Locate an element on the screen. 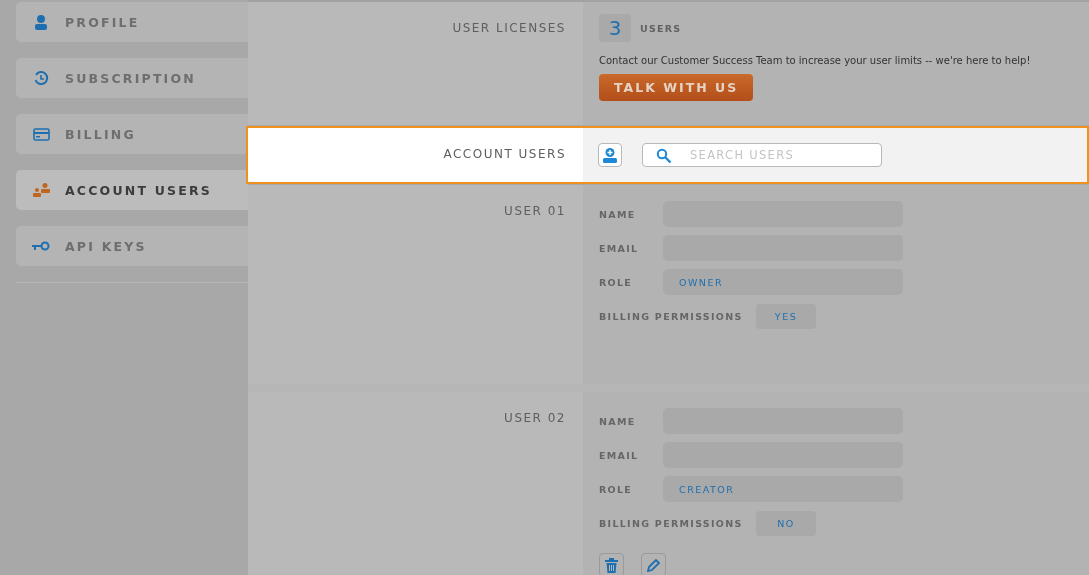 The image size is (1089, 575). contact-message: Contact our Customer Success Team to increase your user limits -- we're here to help! is located at coordinates (815, 60).